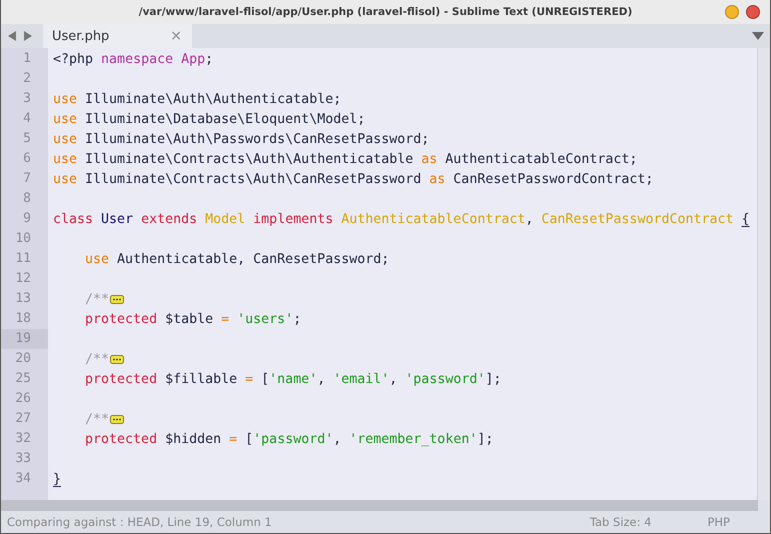  I want to click on syntax-indicator: PHP, so click(718, 522).